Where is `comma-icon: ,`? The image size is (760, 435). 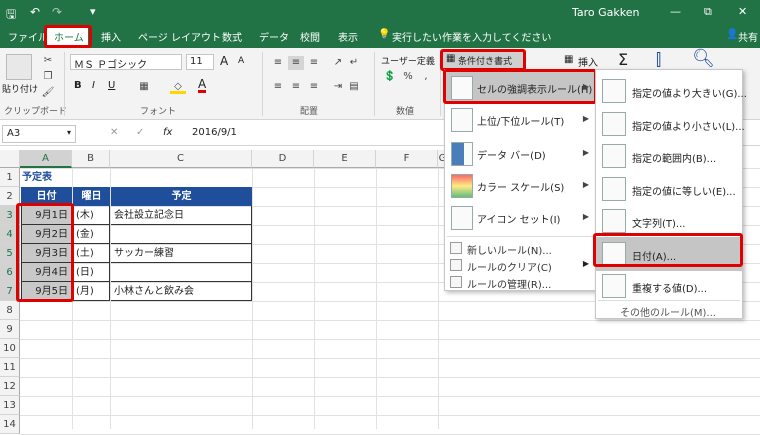
comma-icon: , is located at coordinates (426, 77).